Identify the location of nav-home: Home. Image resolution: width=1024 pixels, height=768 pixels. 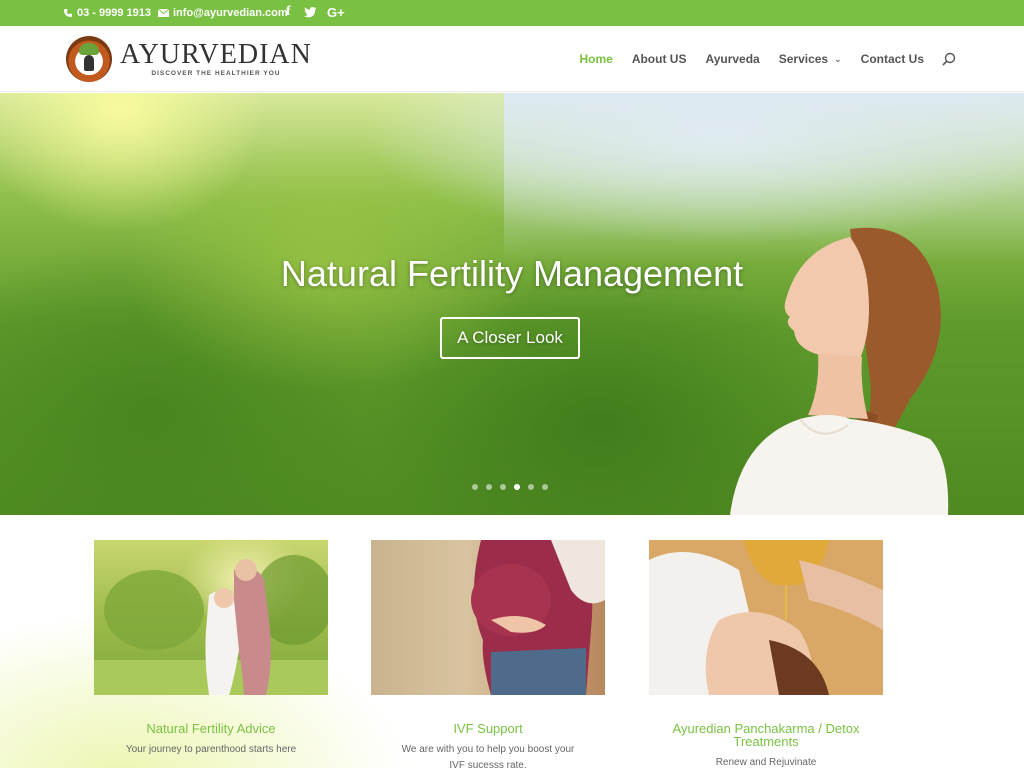
(595, 59).